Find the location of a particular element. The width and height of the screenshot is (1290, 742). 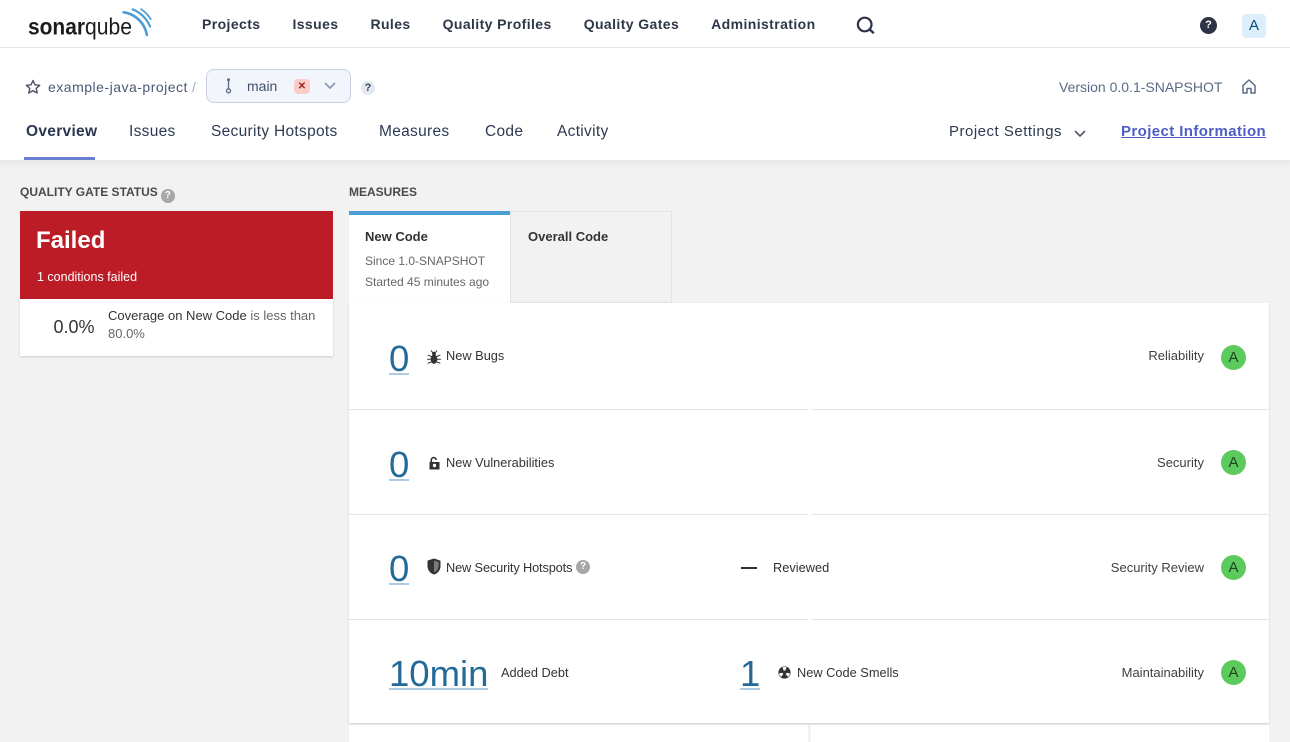

svg-text: qube is located at coordinates (108, 27).